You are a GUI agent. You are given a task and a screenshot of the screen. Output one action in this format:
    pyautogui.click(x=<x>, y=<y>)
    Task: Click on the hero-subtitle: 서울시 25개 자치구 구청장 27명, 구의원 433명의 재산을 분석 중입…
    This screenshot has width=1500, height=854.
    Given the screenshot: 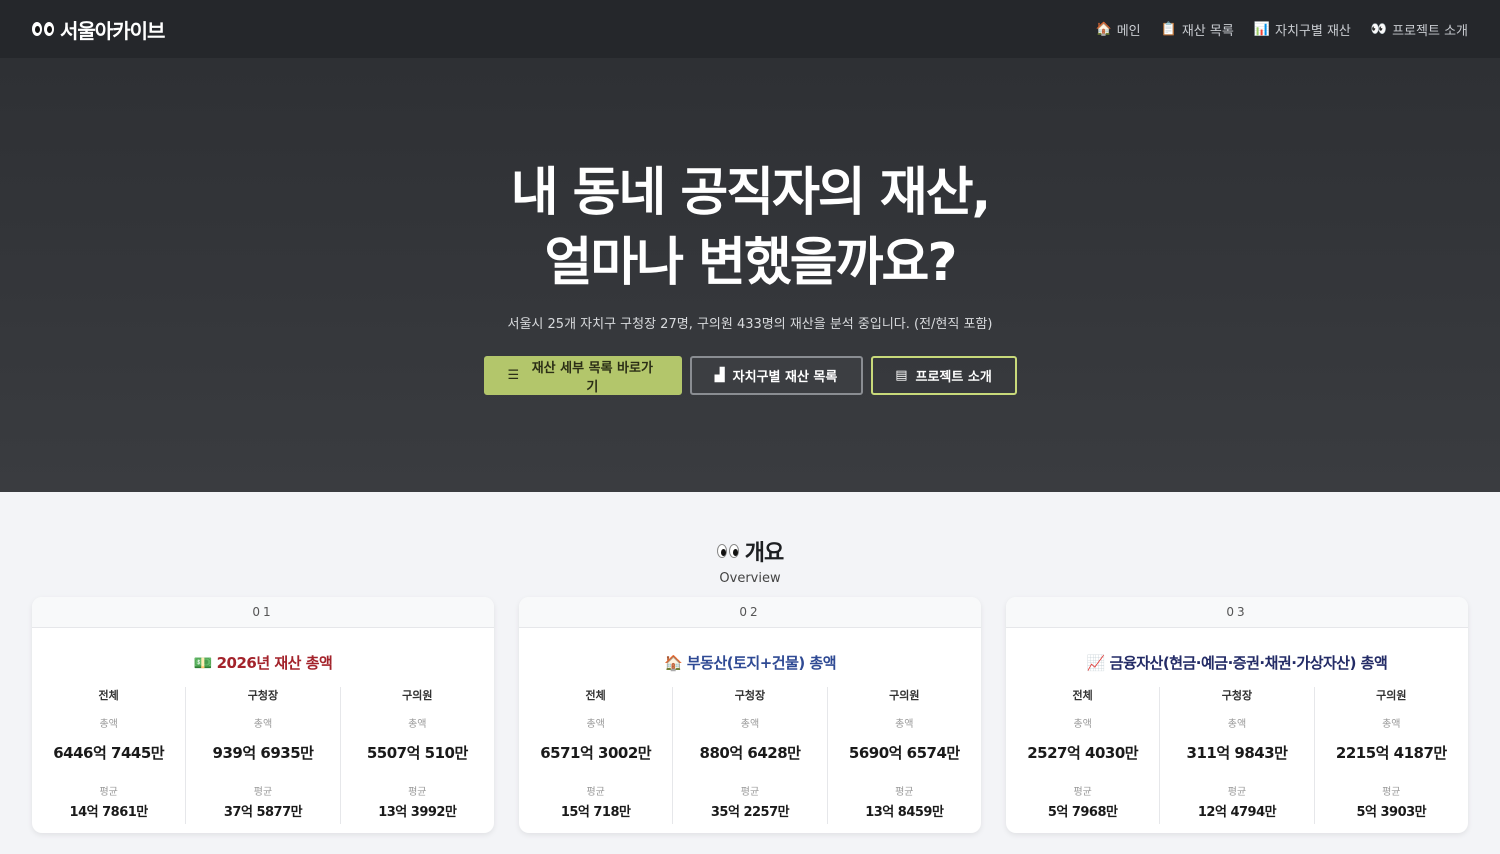 What is the action you would take?
    pyautogui.click(x=750, y=324)
    